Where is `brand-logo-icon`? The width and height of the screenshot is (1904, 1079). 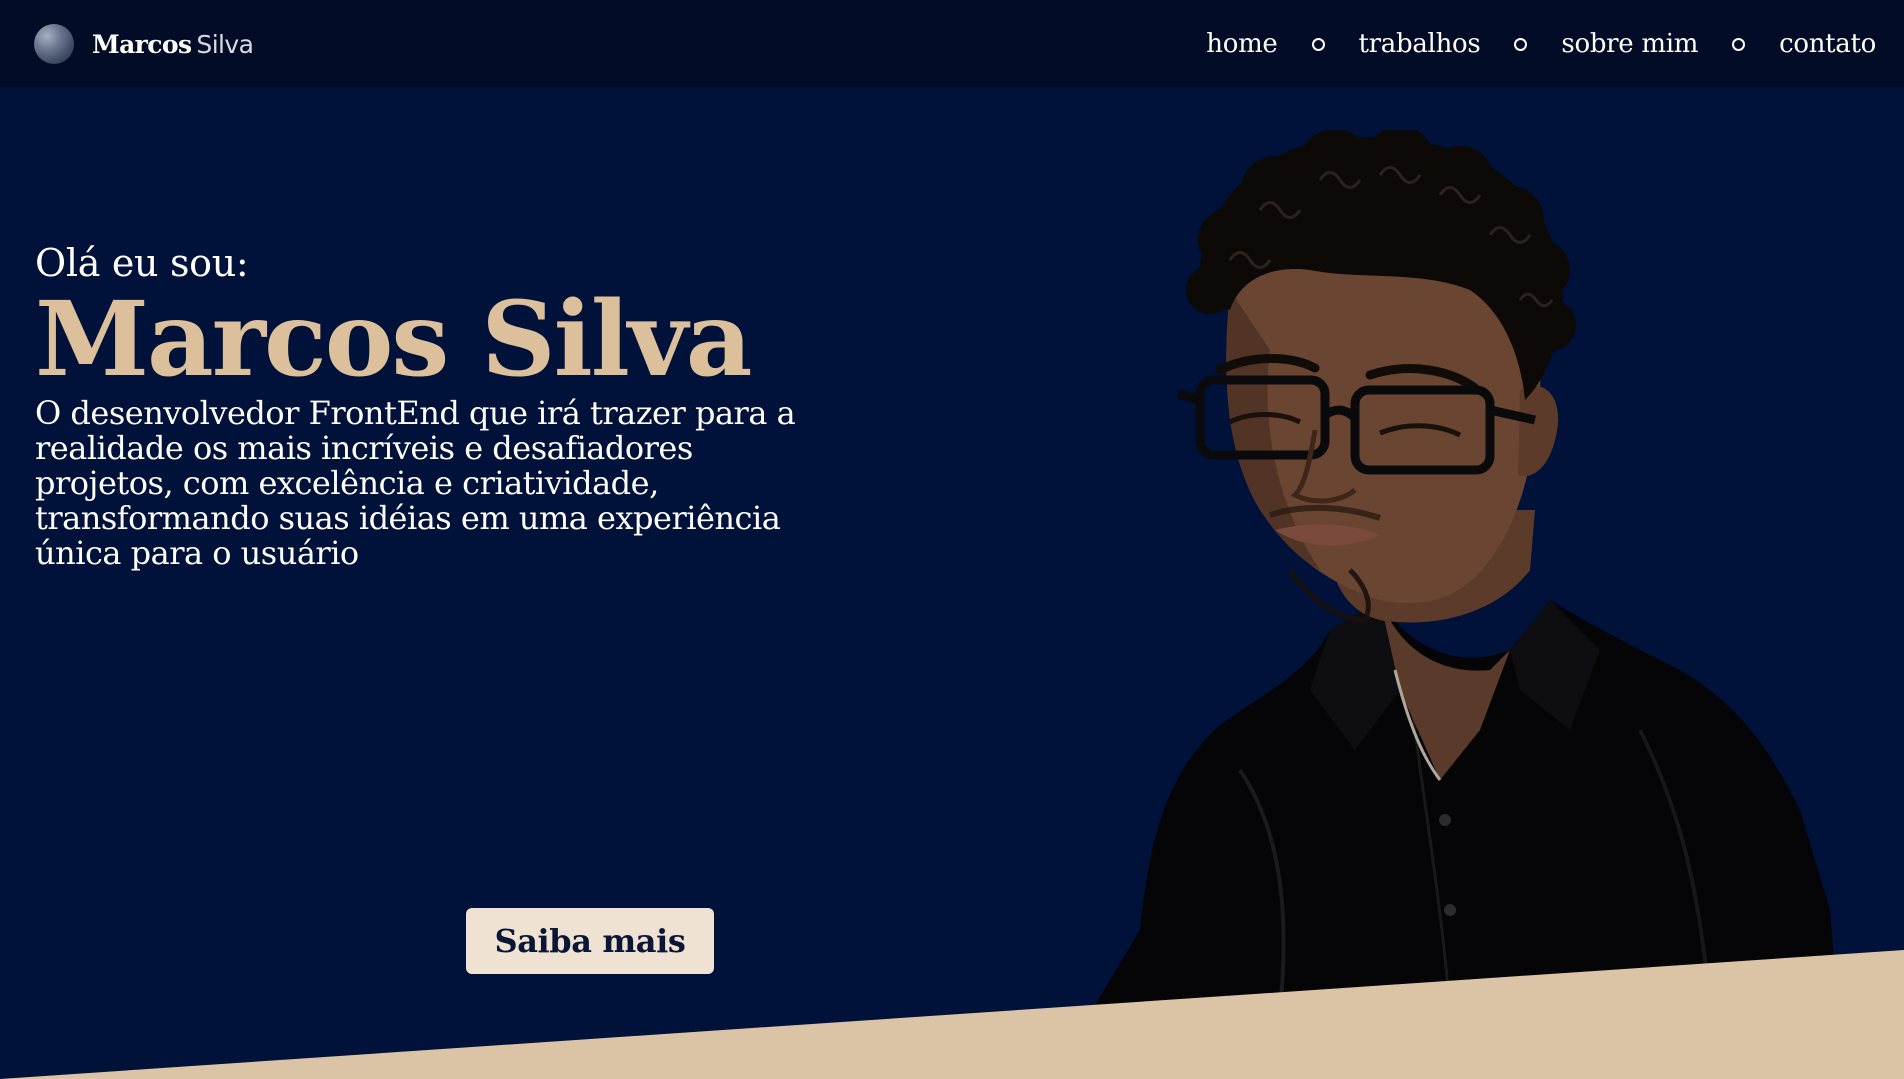
brand-logo-icon is located at coordinates (54, 44).